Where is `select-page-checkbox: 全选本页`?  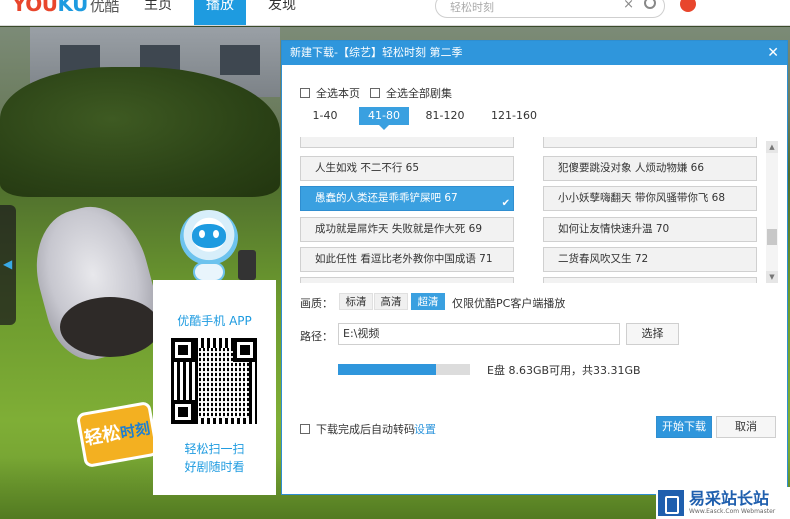
select-page-checkbox: 全选本页 is located at coordinates (330, 93).